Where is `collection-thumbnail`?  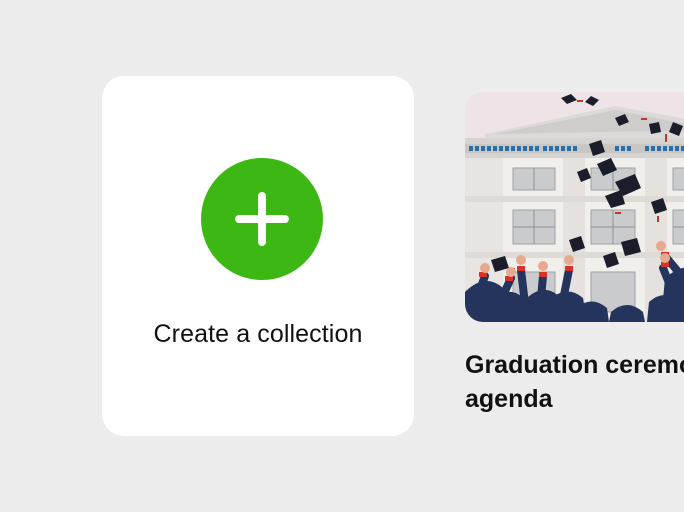 collection-thumbnail is located at coordinates (574, 207).